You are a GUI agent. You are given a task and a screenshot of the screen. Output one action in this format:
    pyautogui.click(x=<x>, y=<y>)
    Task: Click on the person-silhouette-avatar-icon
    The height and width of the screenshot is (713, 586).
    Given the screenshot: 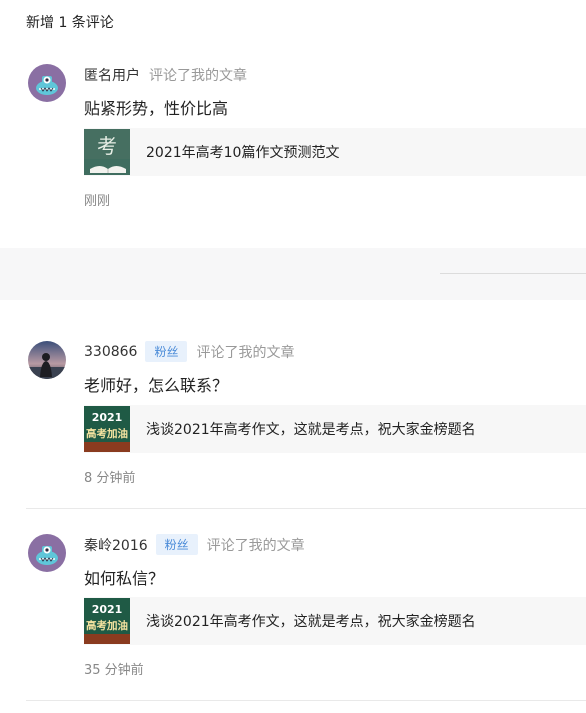 What is the action you would take?
    pyautogui.click(x=47, y=360)
    